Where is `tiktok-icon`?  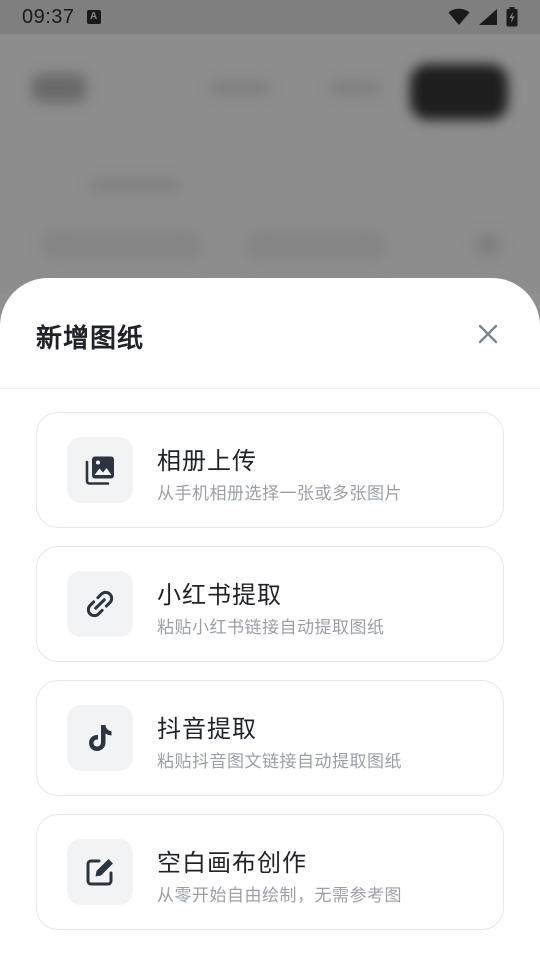
tiktok-icon is located at coordinates (100, 738).